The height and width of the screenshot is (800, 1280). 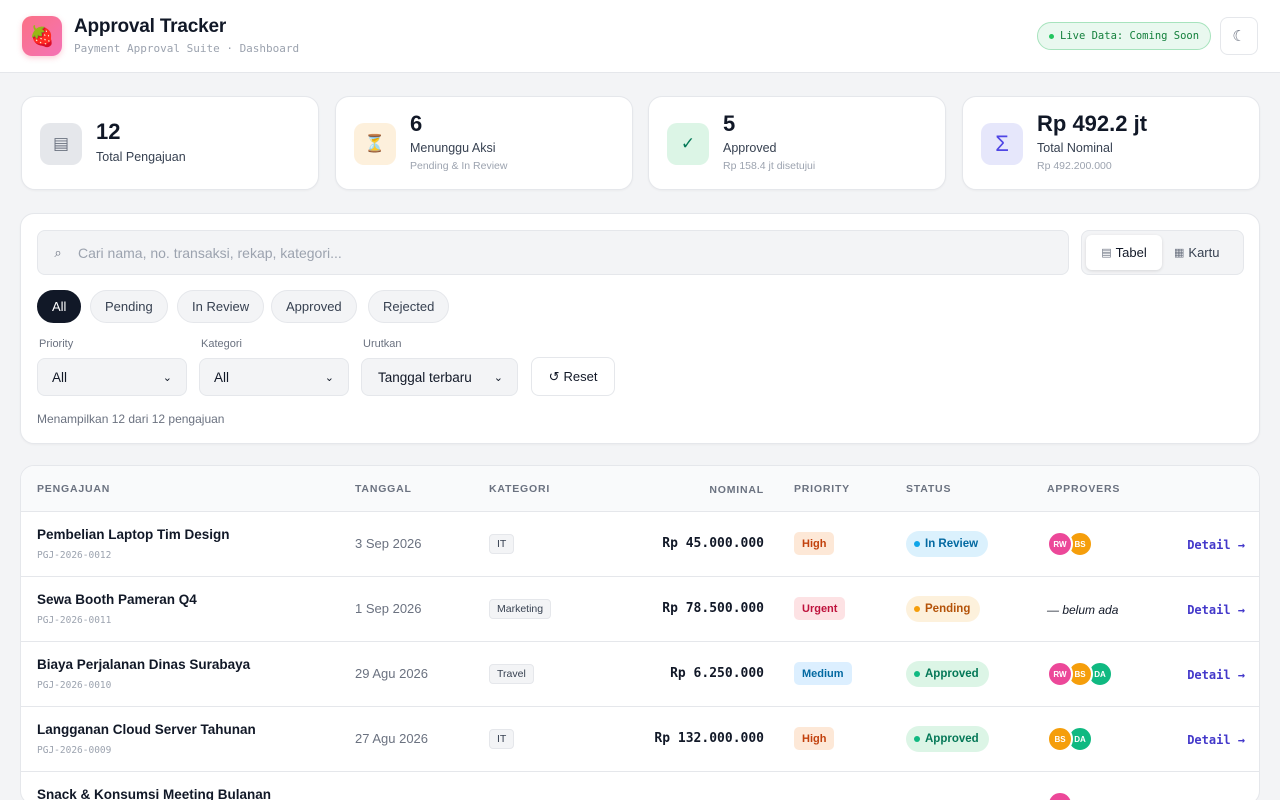 I want to click on view-card-label: Kartu, so click(x=1204, y=252).